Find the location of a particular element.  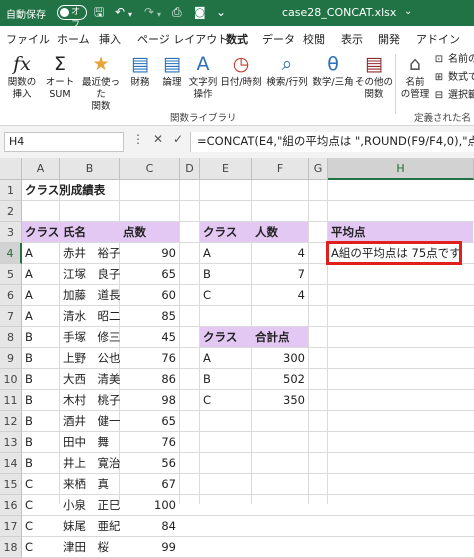

row-header-16: 16 is located at coordinates (11, 505).